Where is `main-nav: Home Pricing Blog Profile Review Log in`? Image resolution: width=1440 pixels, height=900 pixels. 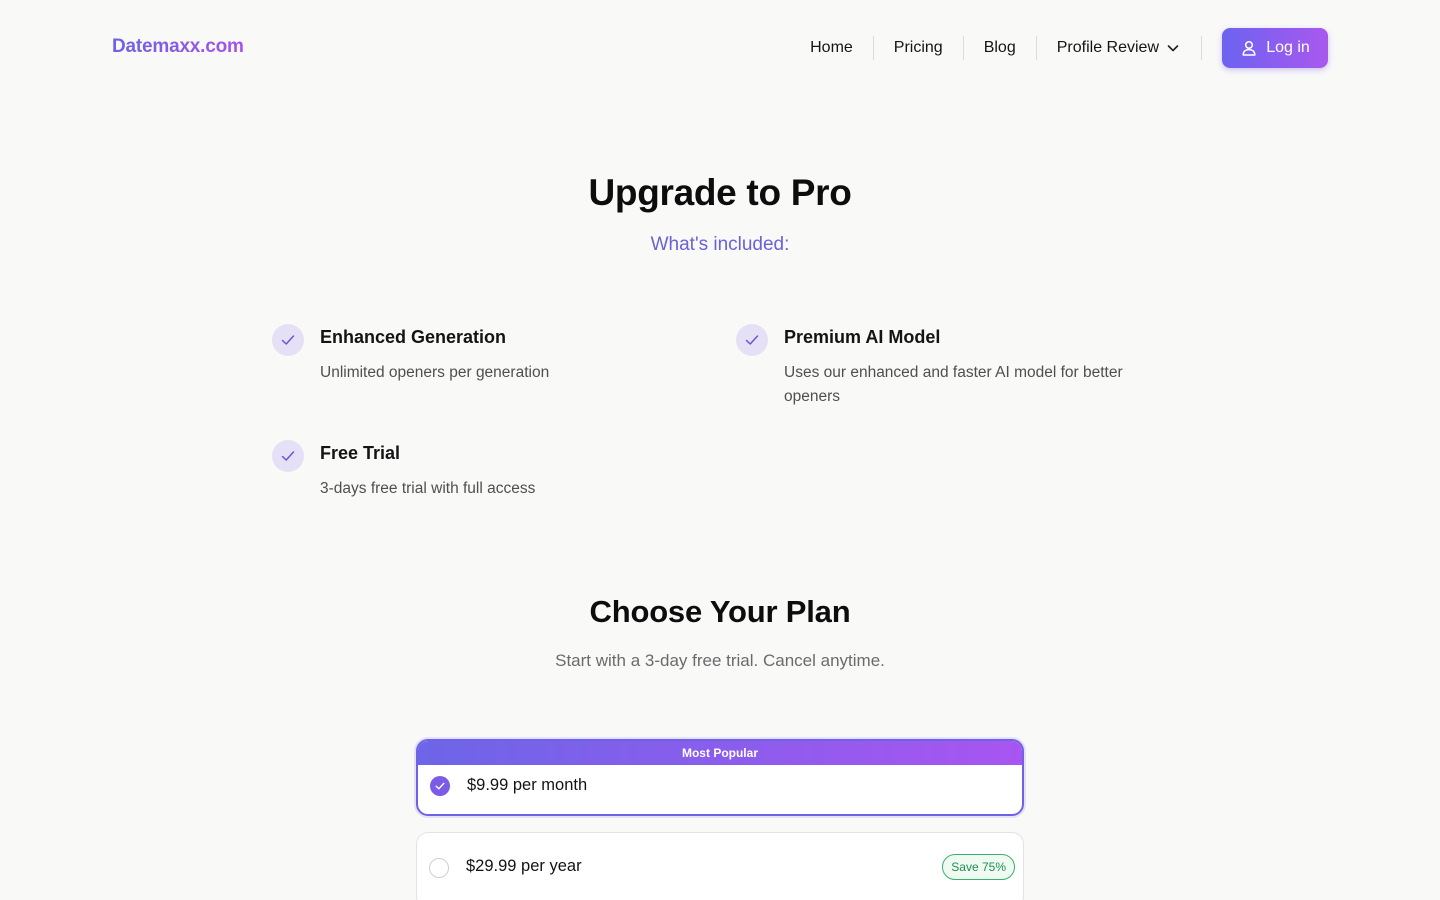
main-nav: Home Pricing Blog Profile Review Log in is located at coordinates (1059, 48).